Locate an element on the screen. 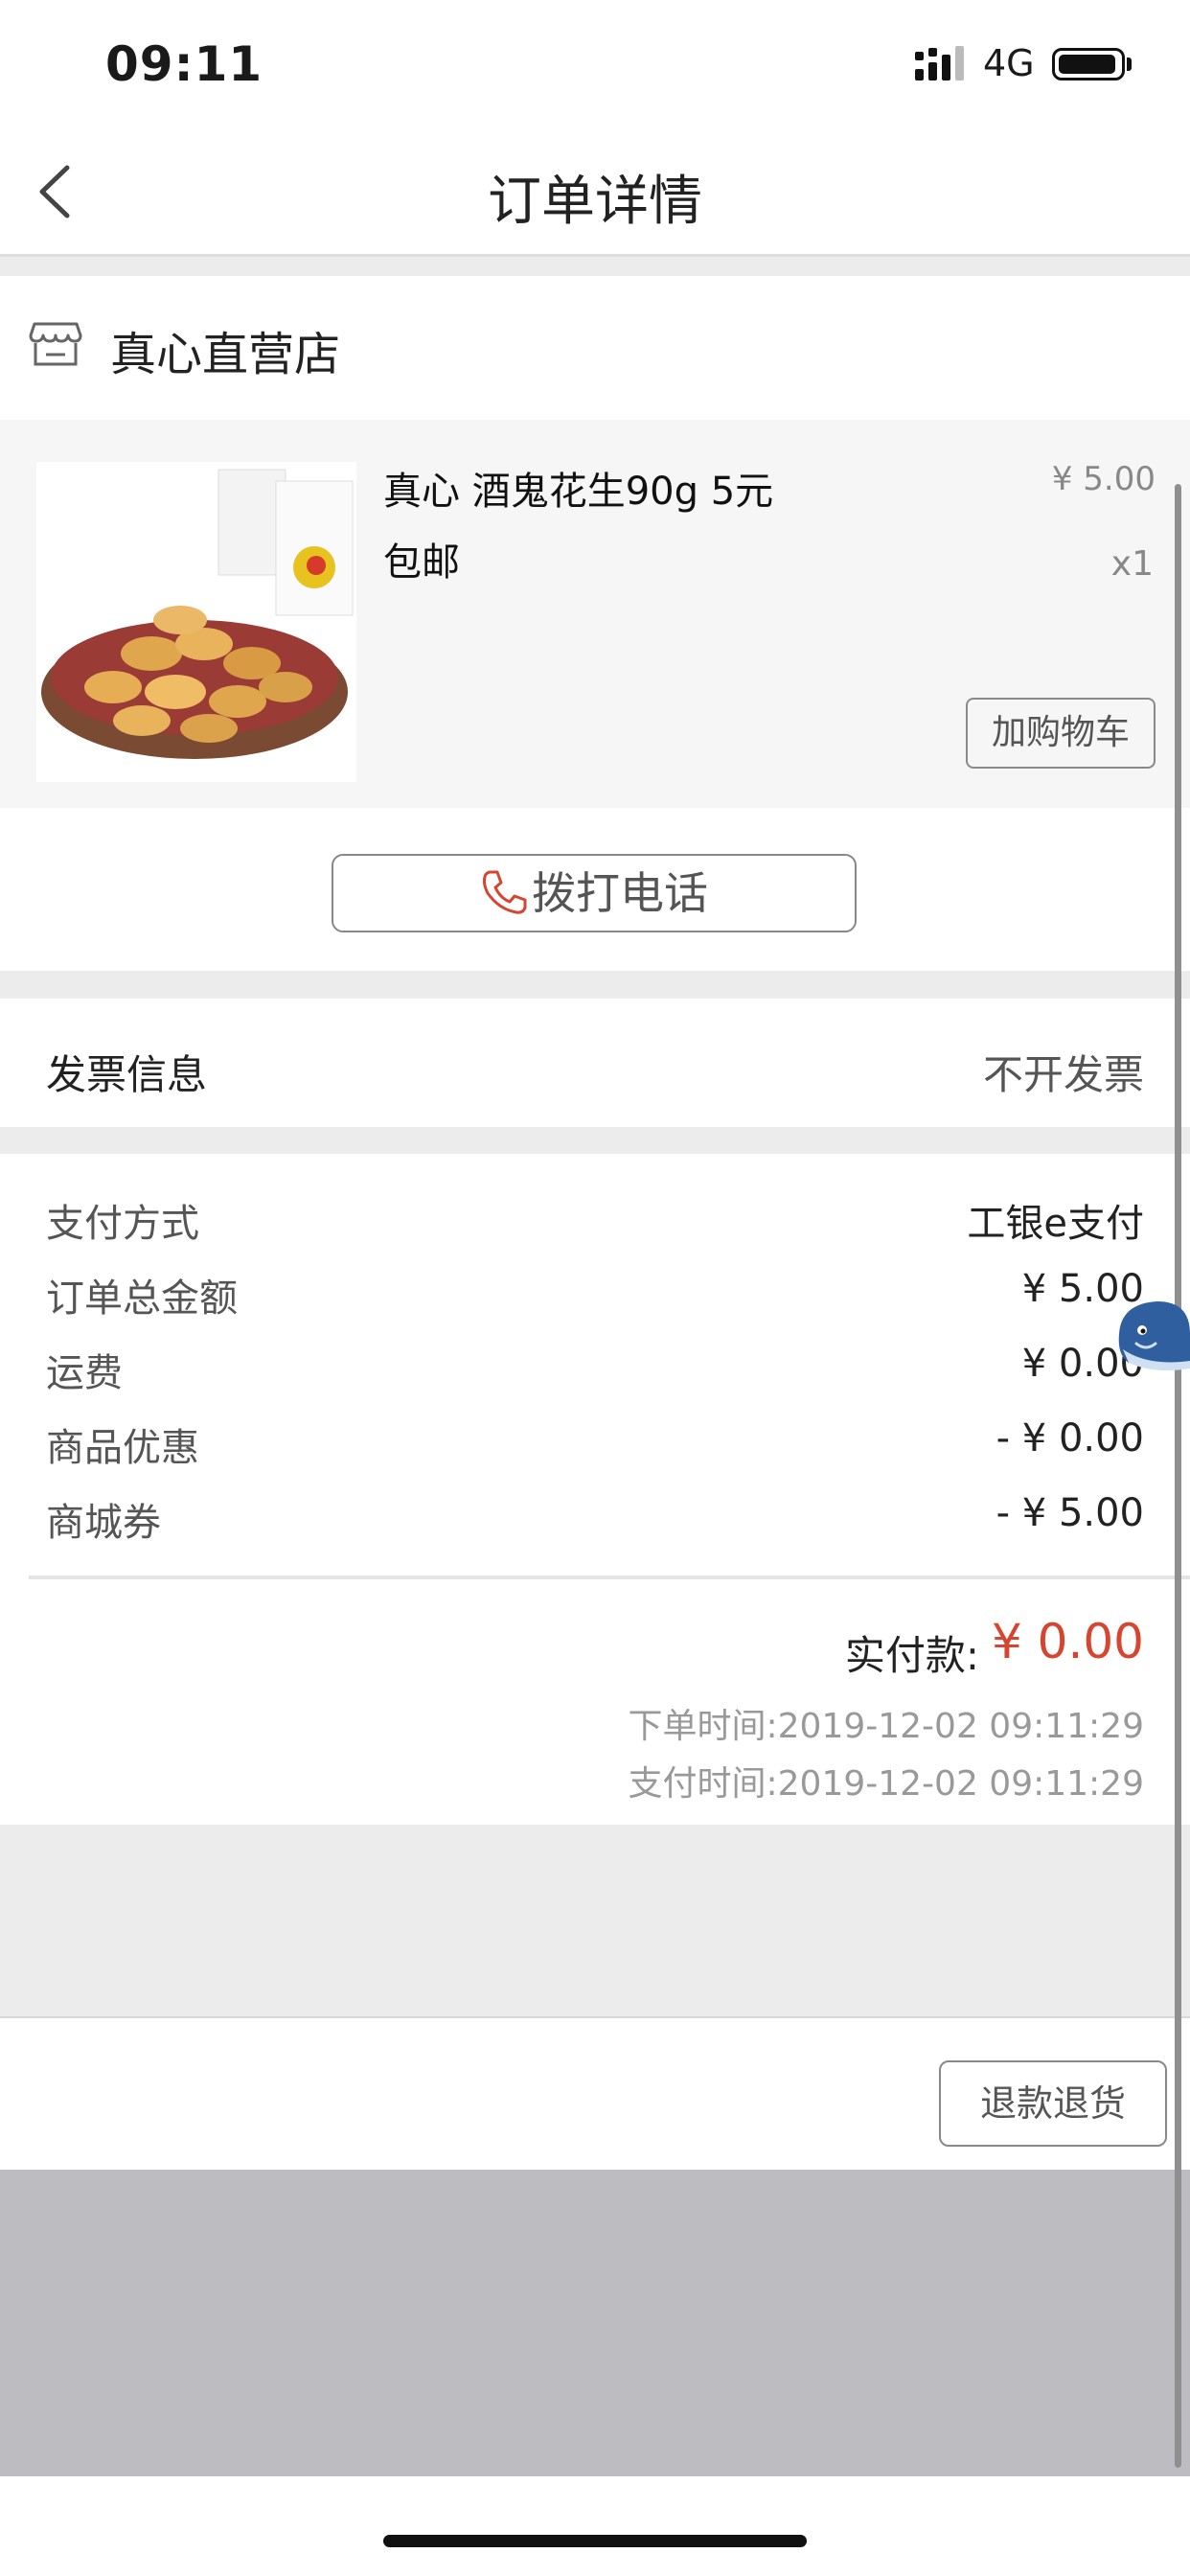  battery-icon is located at coordinates (1089, 64).